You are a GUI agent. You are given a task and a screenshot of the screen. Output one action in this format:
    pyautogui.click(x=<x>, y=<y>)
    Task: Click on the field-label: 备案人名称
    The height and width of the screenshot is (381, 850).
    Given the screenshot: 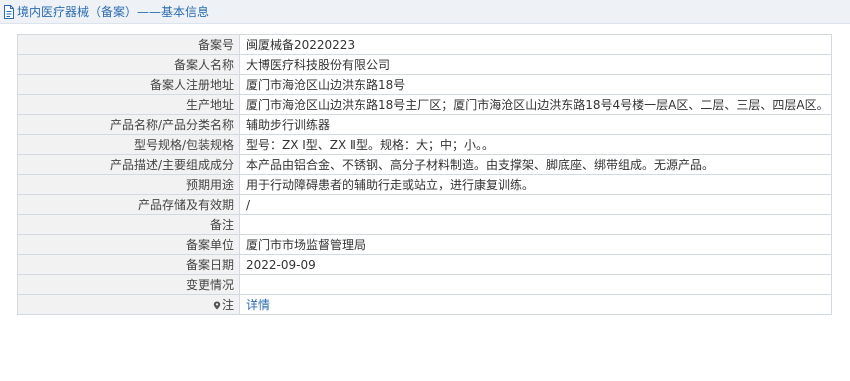 What is the action you would take?
    pyautogui.click(x=128, y=64)
    